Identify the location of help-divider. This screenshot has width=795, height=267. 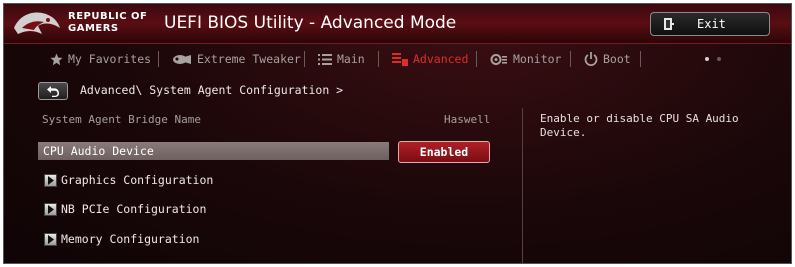
(522, 185).